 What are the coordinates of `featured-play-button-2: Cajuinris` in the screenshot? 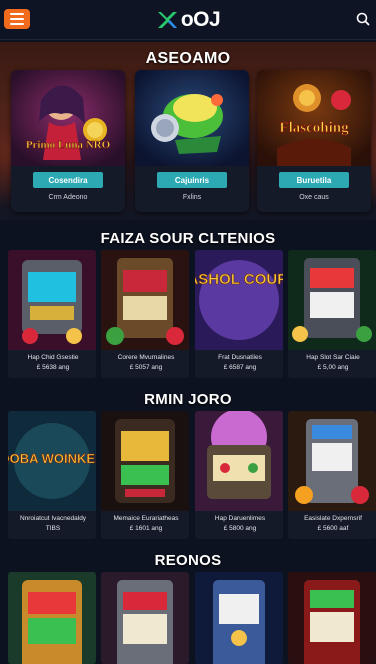 It's located at (192, 180).